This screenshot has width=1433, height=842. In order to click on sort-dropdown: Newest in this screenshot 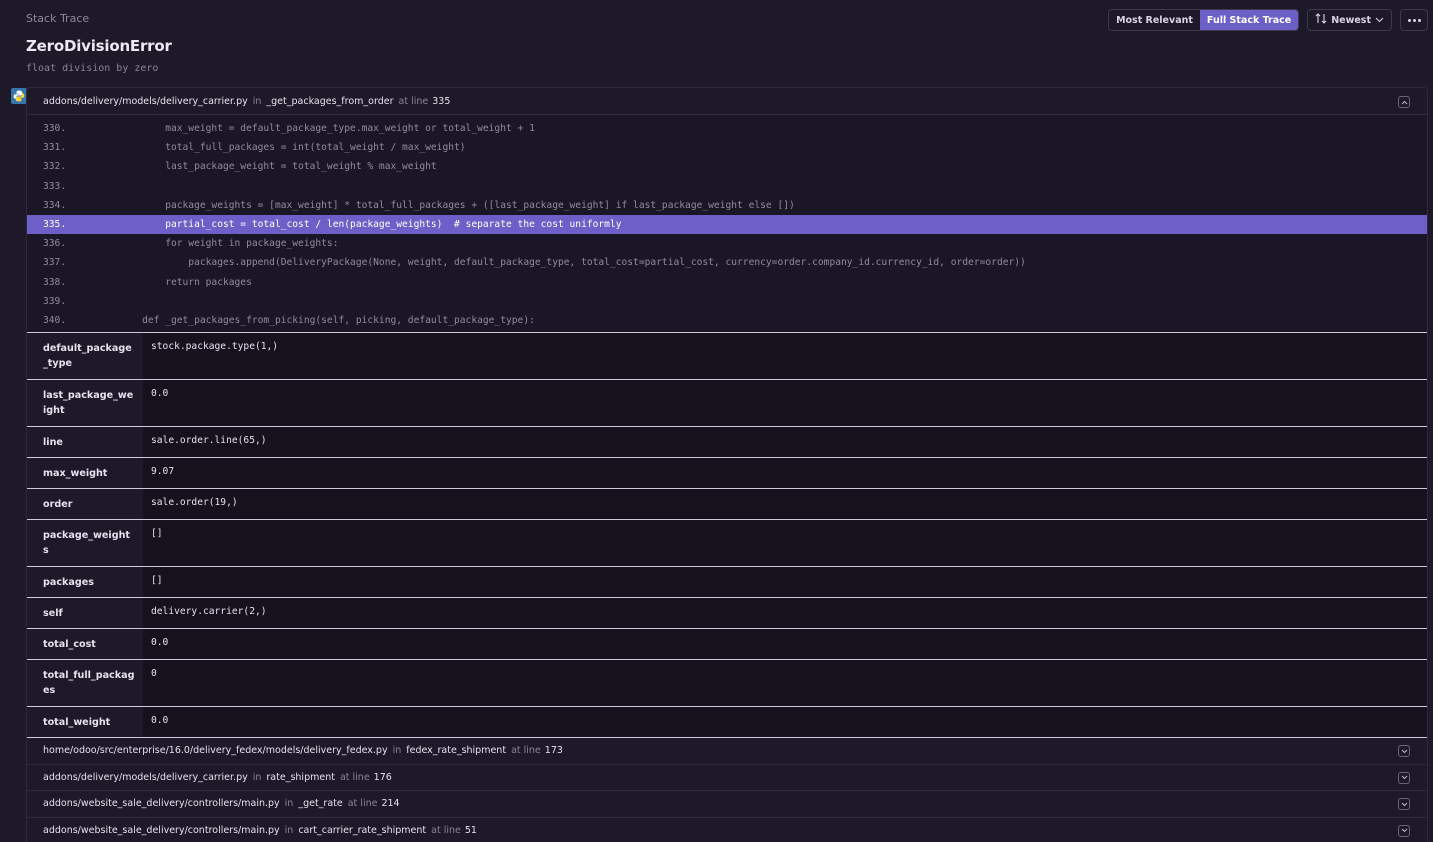, I will do `click(1349, 20)`.